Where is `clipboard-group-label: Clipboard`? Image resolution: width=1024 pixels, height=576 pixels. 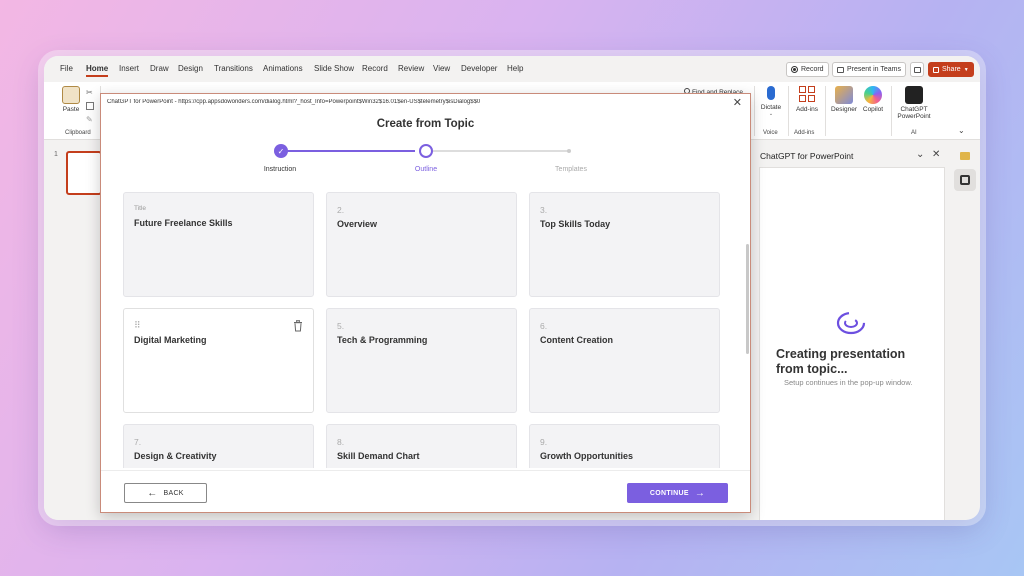 clipboard-group-label: Clipboard is located at coordinates (78, 133).